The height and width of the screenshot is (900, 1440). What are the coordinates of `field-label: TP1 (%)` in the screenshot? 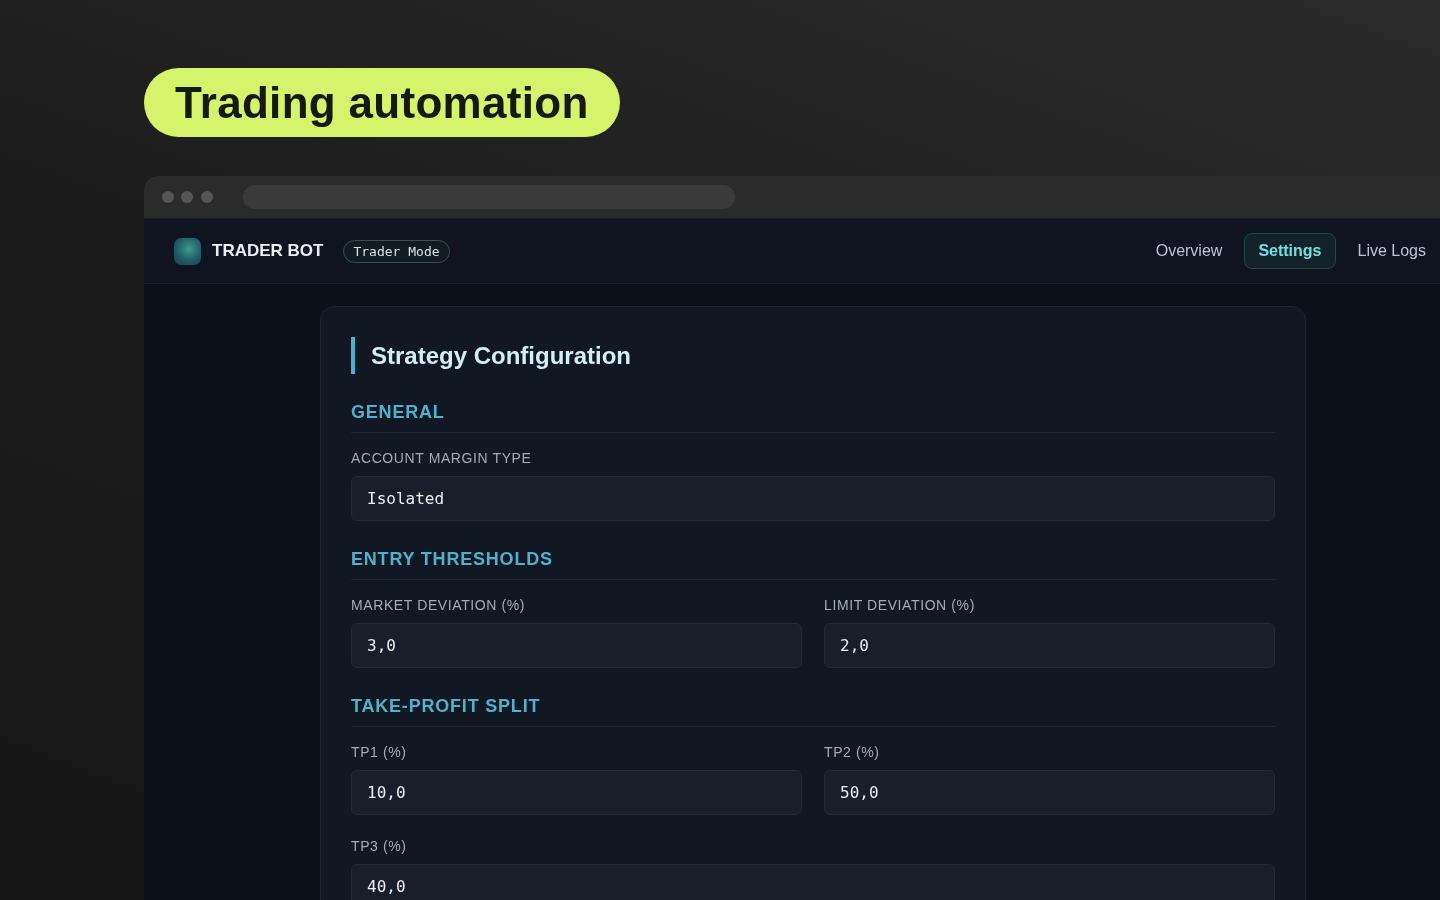 It's located at (379, 752).